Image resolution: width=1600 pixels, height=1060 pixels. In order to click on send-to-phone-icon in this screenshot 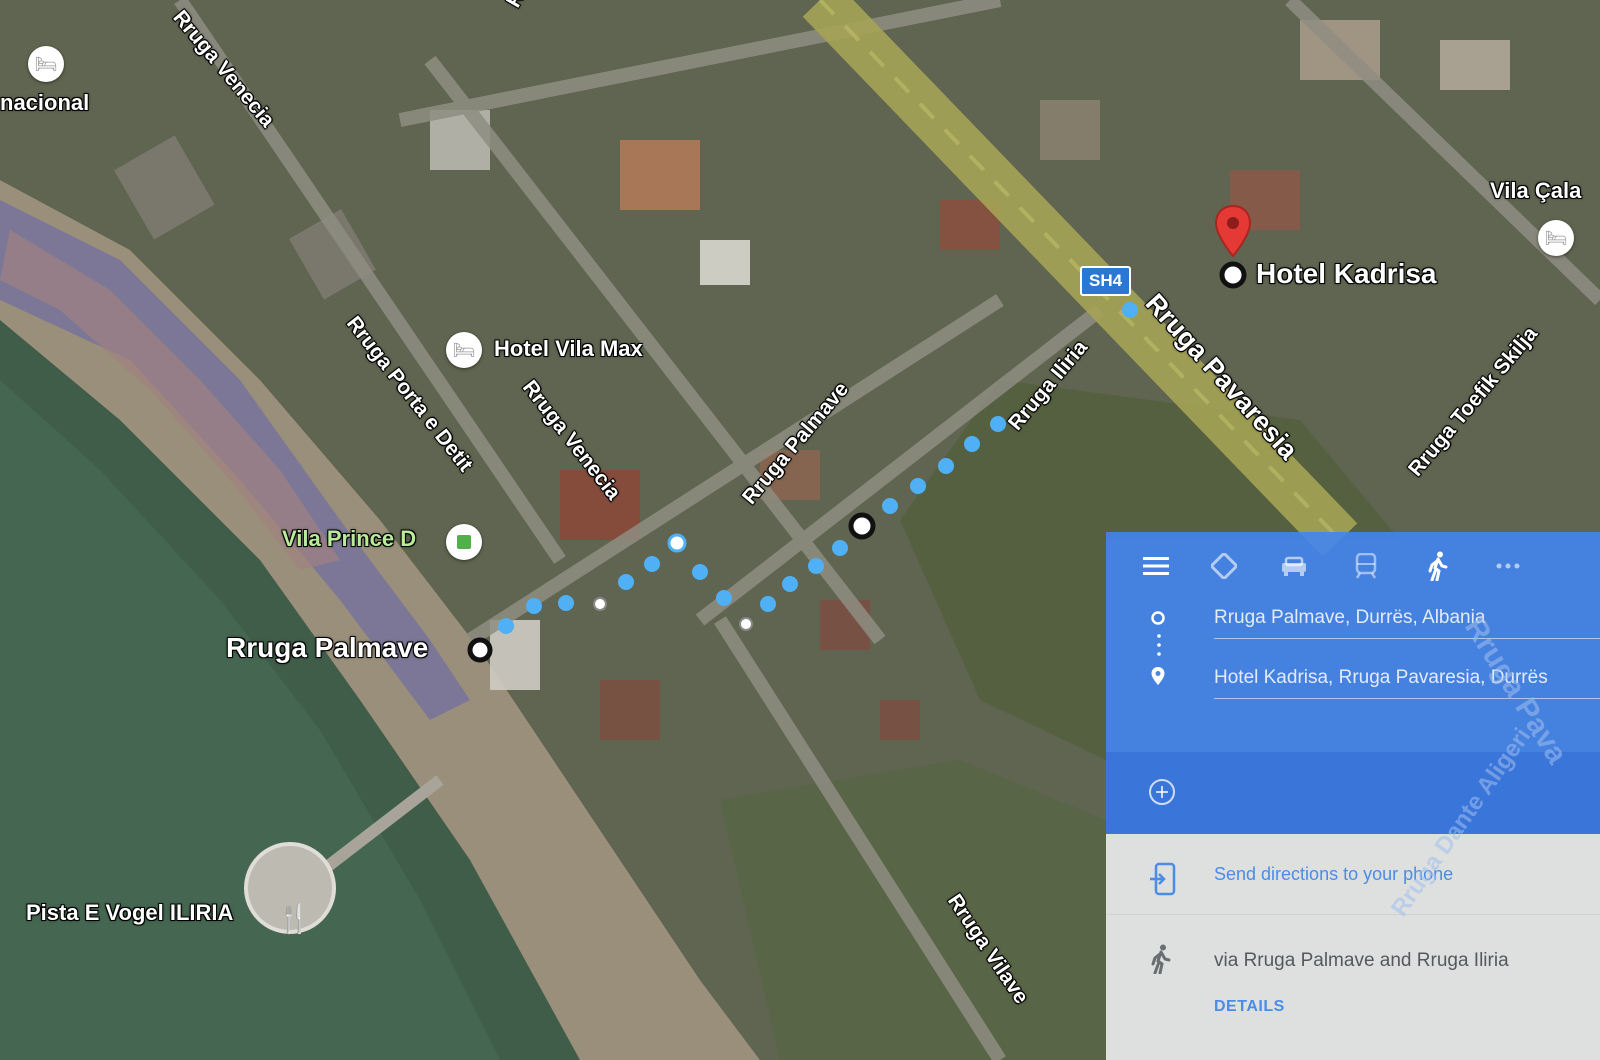, I will do `click(1162, 881)`.